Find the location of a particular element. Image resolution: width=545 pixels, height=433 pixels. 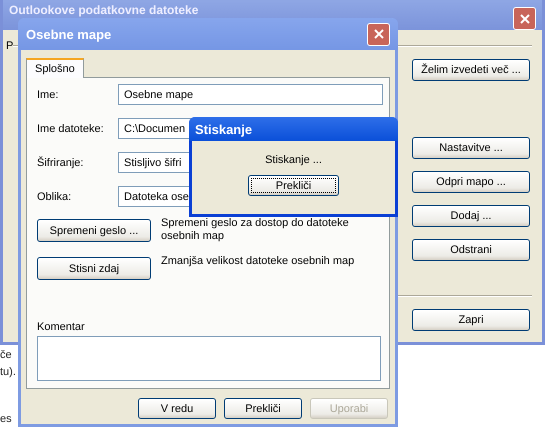

field-label: Oblika: is located at coordinates (54, 196).